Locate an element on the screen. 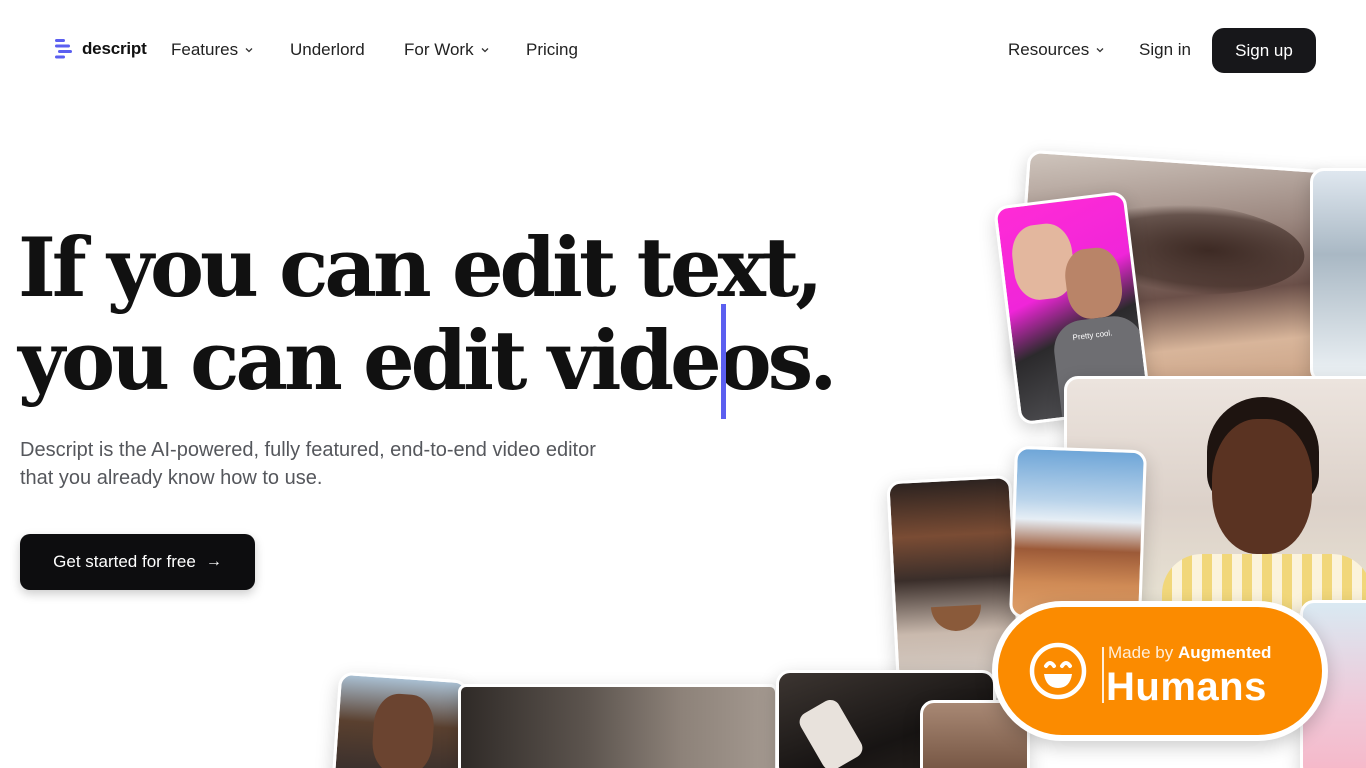 This screenshot has height=768, width=1366. sign-in-label: Sign in is located at coordinates (1165, 49).